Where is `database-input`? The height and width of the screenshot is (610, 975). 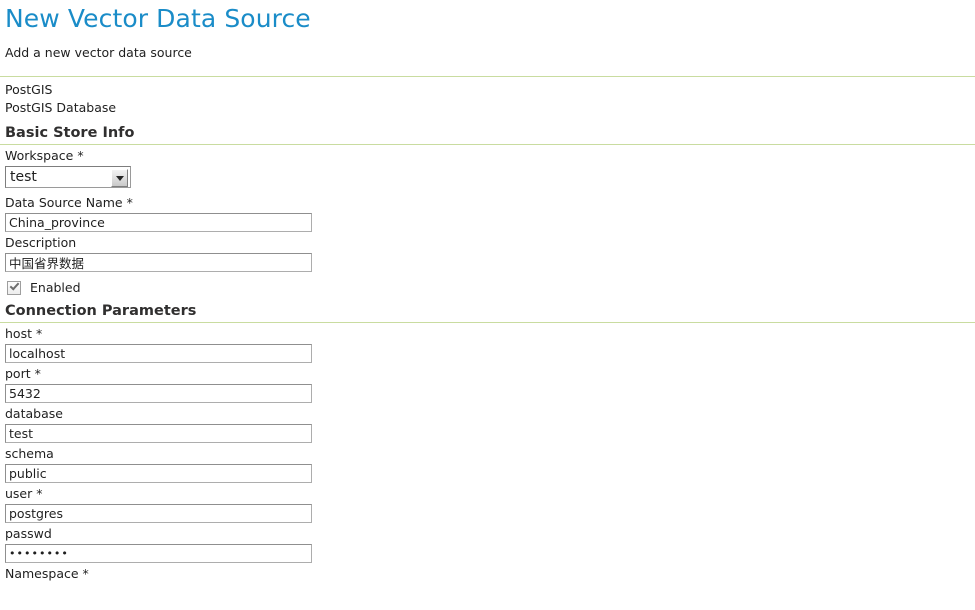 database-input is located at coordinates (158, 433).